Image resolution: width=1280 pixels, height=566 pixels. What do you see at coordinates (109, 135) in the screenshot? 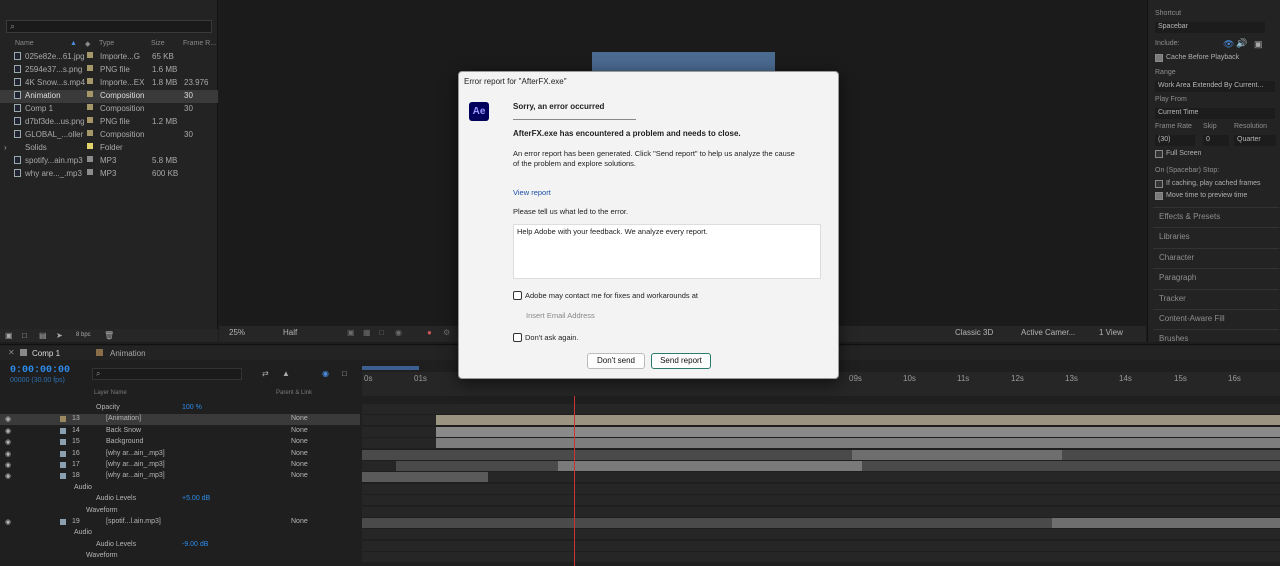
I see `project-item: GLOBAL_...oller Composition 30` at bounding box center [109, 135].